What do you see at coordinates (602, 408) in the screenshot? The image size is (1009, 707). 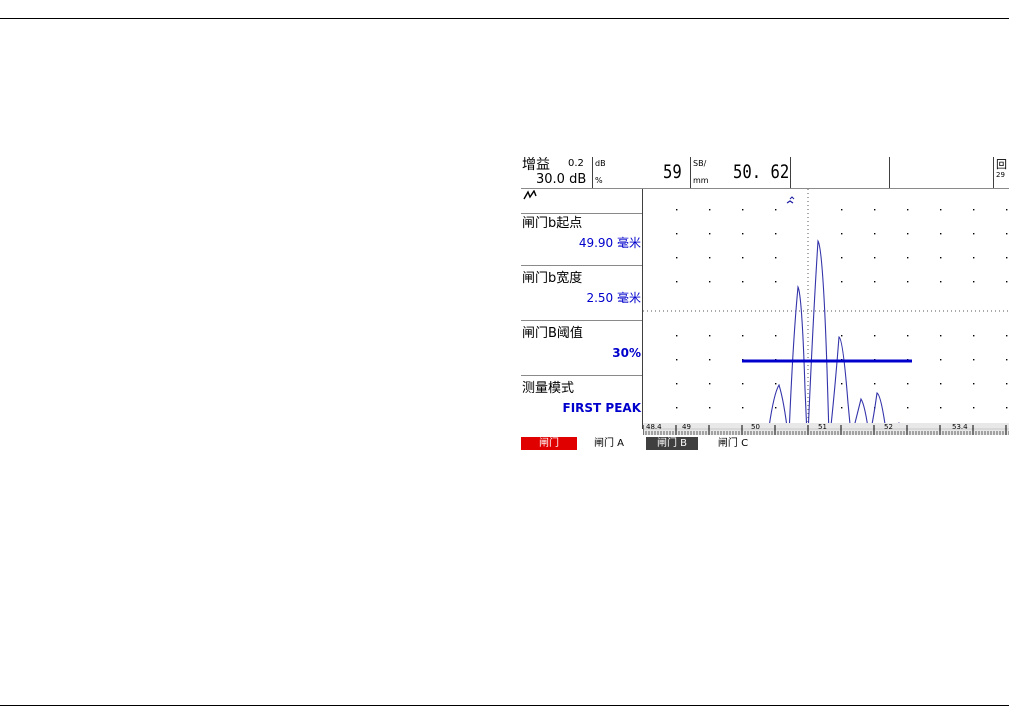 I see `param-value: FIRST PEAK` at bounding box center [602, 408].